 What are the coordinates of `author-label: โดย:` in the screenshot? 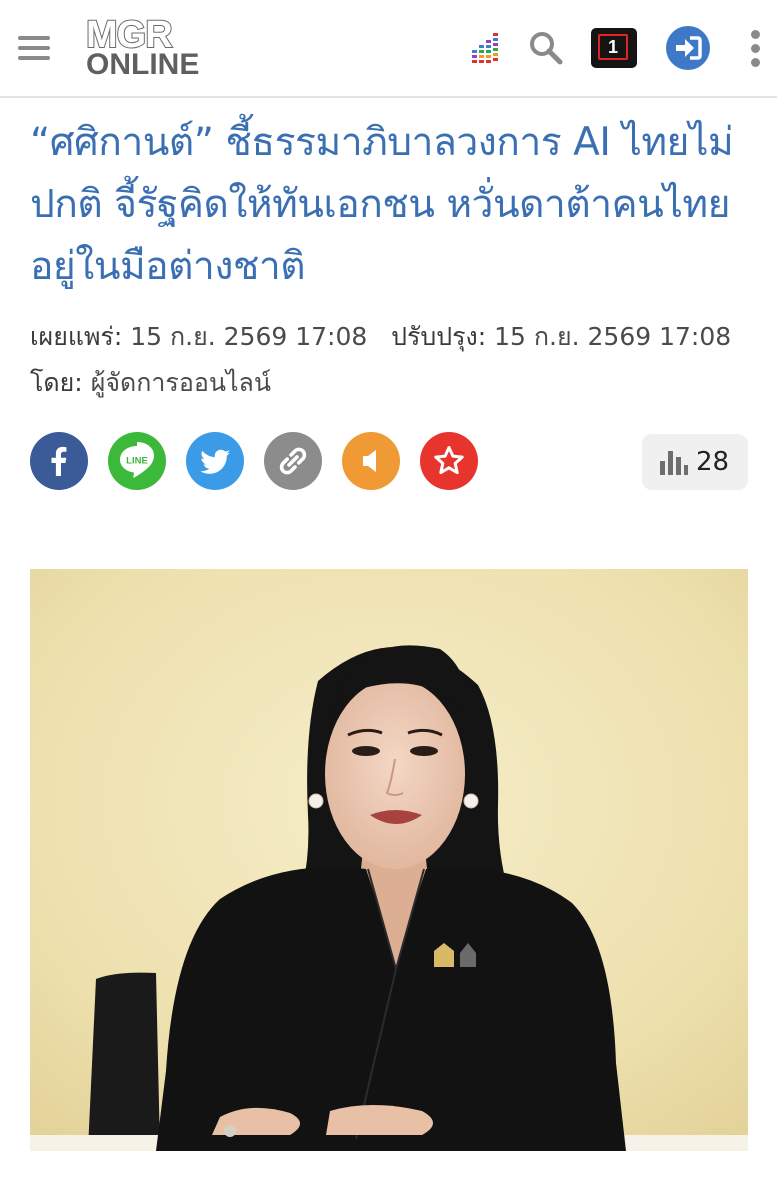 It's located at (56, 382).